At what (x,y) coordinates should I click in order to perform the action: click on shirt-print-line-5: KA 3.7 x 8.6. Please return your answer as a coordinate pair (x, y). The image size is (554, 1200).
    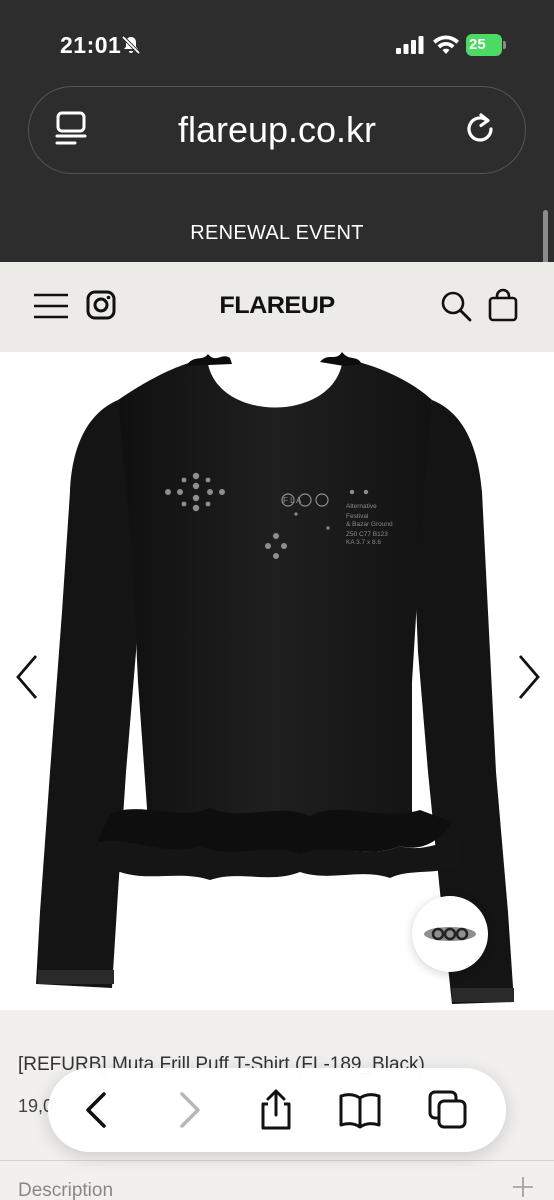
    Looking at the image, I should click on (363, 542).